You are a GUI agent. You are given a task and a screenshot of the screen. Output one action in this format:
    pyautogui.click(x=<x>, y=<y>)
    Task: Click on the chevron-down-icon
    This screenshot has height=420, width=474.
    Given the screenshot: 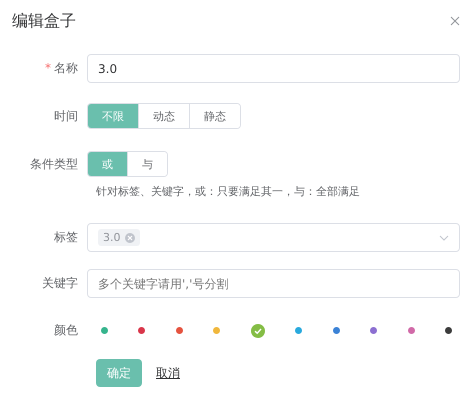 What is the action you would take?
    pyautogui.click(x=444, y=237)
    